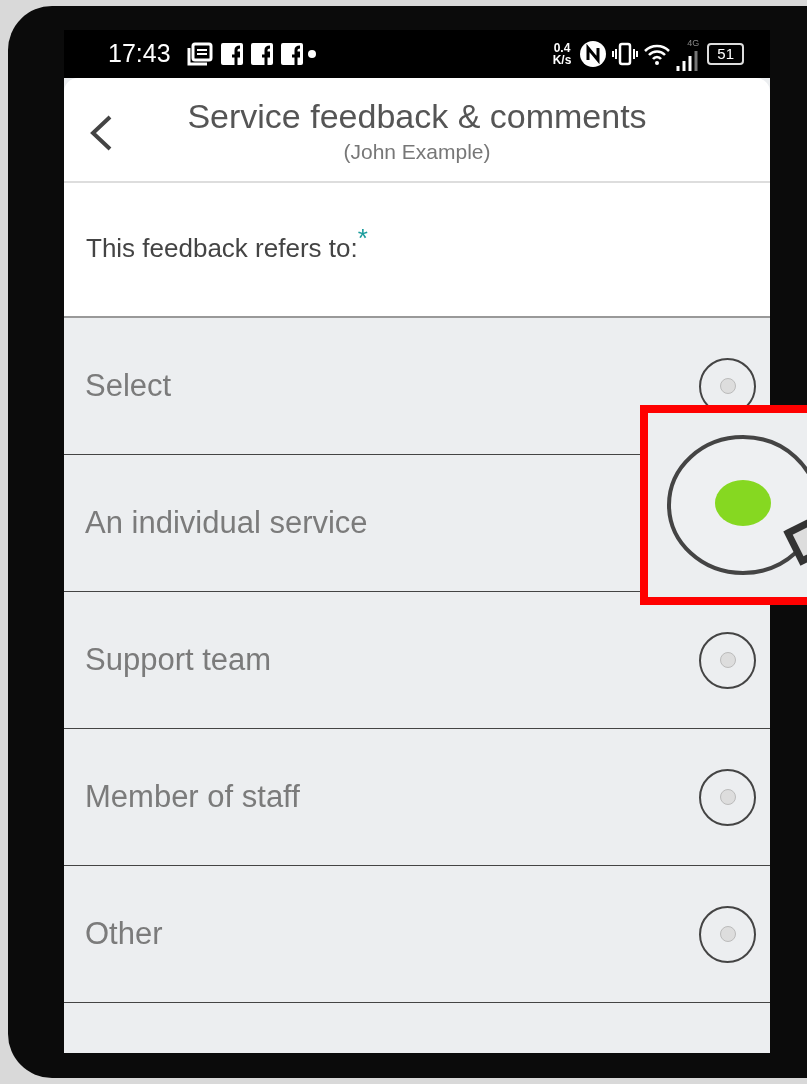 The image size is (807, 1084). I want to click on required-marker: *, so click(362, 238).